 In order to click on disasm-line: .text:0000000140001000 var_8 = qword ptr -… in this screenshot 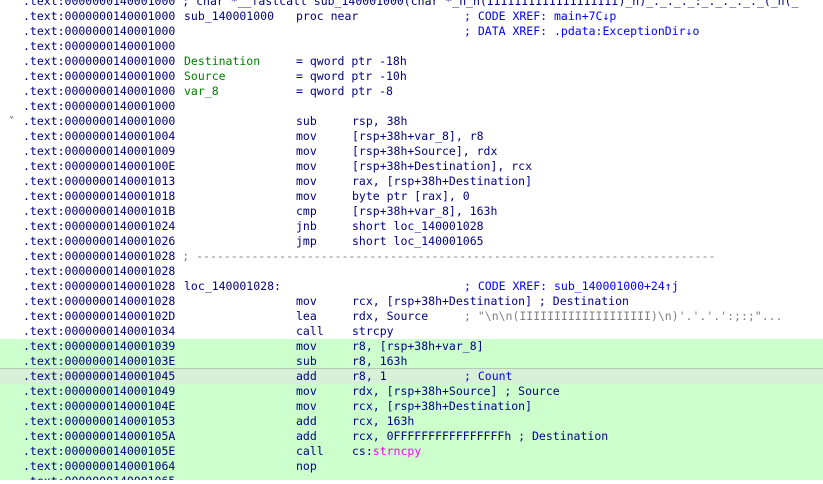, I will do `click(411, 91)`.